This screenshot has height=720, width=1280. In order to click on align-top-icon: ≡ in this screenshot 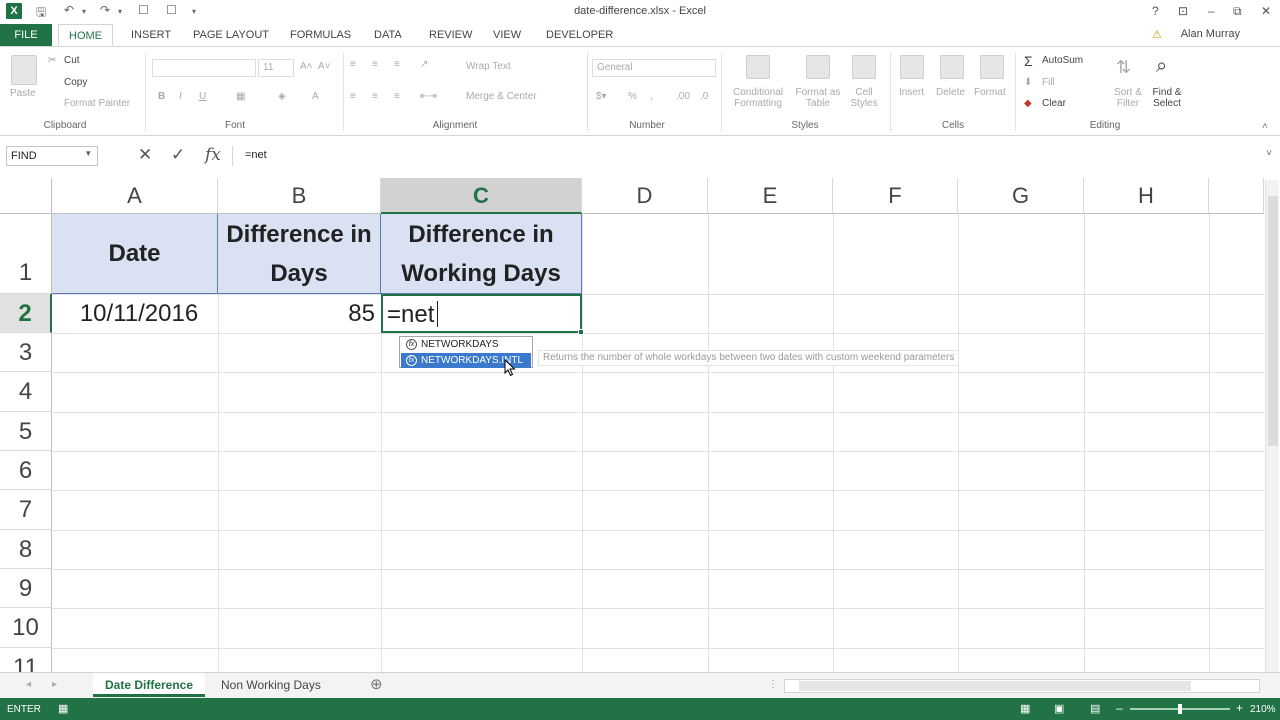, I will do `click(353, 64)`.